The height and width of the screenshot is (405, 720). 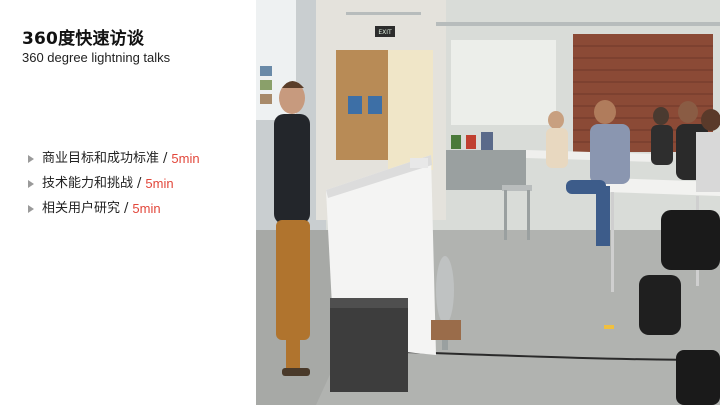 I want to click on agenda-item-label: 商业目标和成功标准, so click(x=101, y=158).